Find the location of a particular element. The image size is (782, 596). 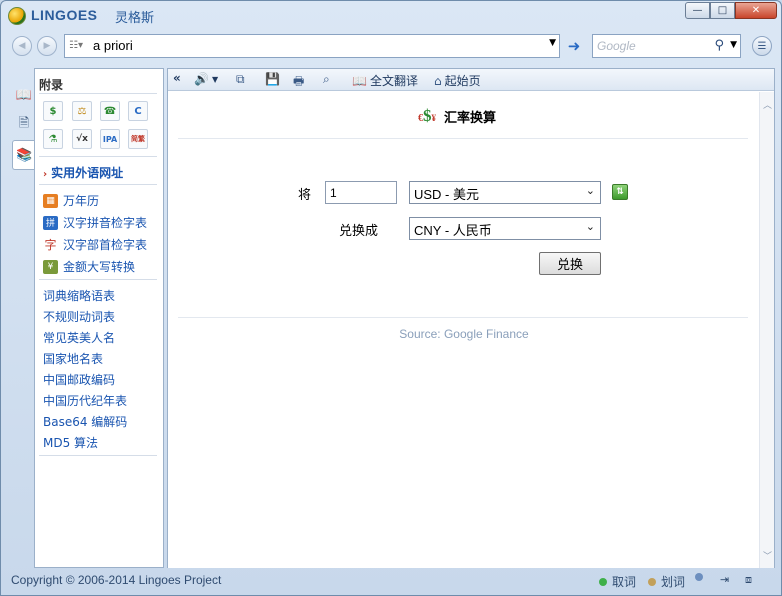

book-translate-icon: 📖 is located at coordinates (359, 80).